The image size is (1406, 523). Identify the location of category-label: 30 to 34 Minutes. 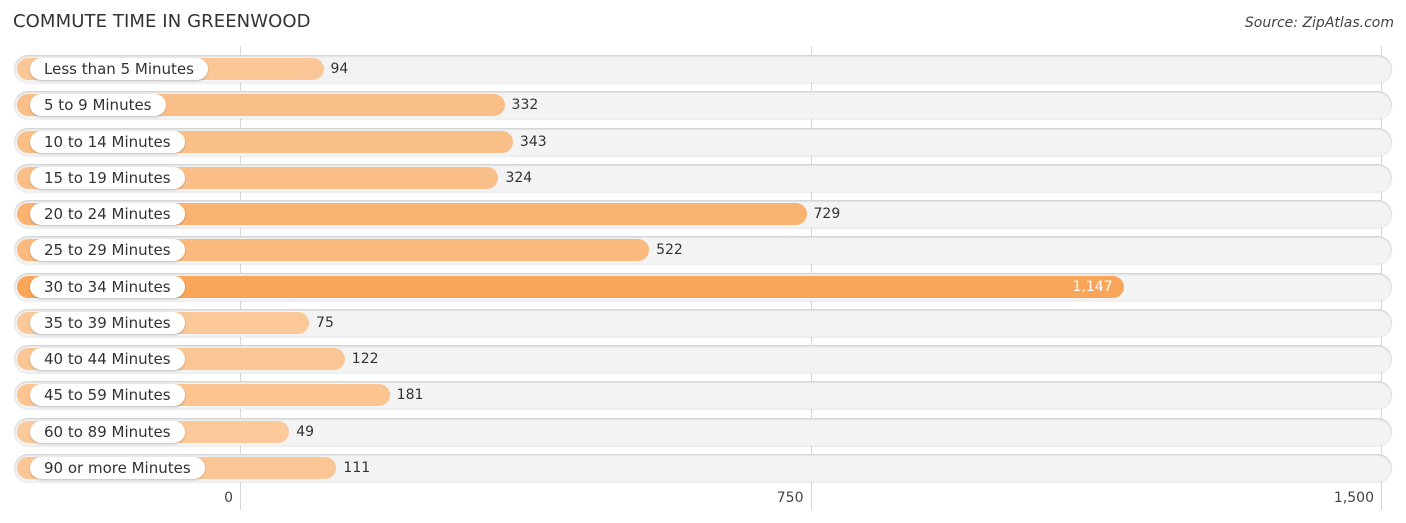
(107, 286).